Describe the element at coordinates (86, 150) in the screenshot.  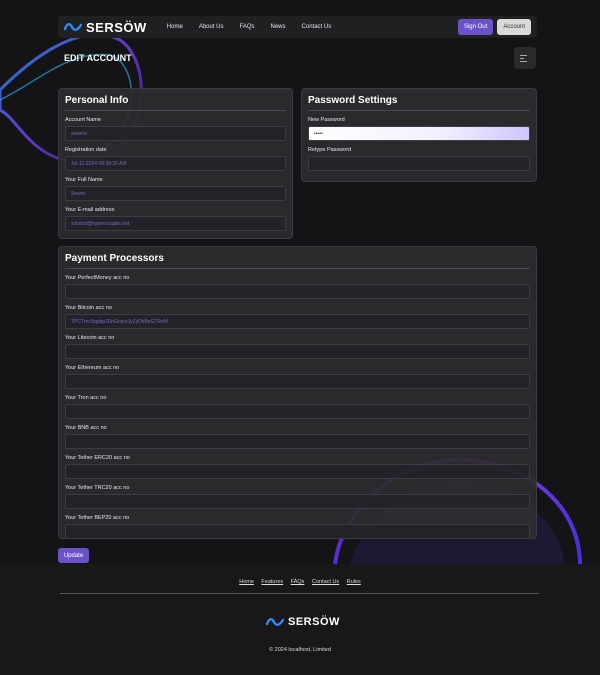
I see `registration-date-label: Registration date` at that location.